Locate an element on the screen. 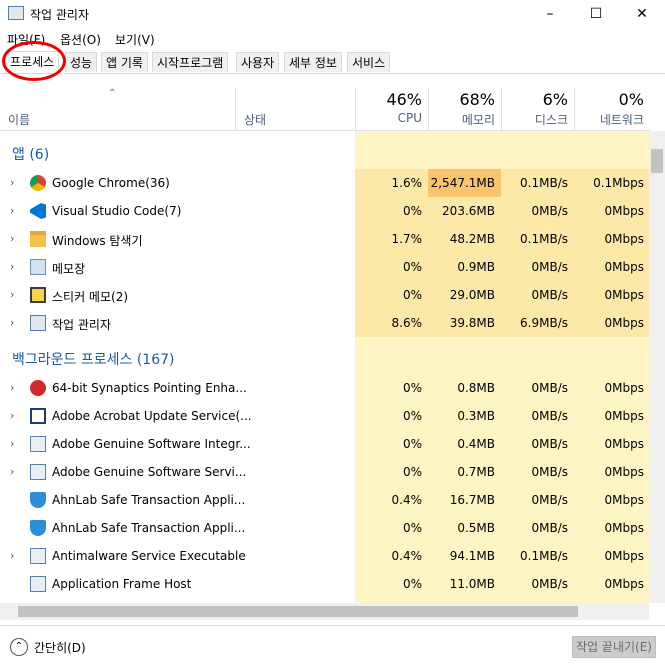 The image size is (665, 671). column-header: ⌃ 이름 상태 46% CPU 68% 메모리 6% 디스크 0% 네트워크 is located at coordinates (325, 109).